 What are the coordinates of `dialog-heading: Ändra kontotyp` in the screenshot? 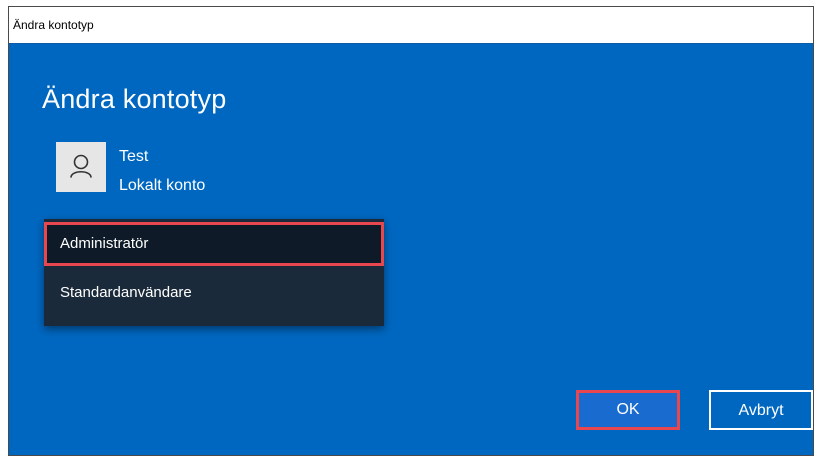 It's located at (134, 99).